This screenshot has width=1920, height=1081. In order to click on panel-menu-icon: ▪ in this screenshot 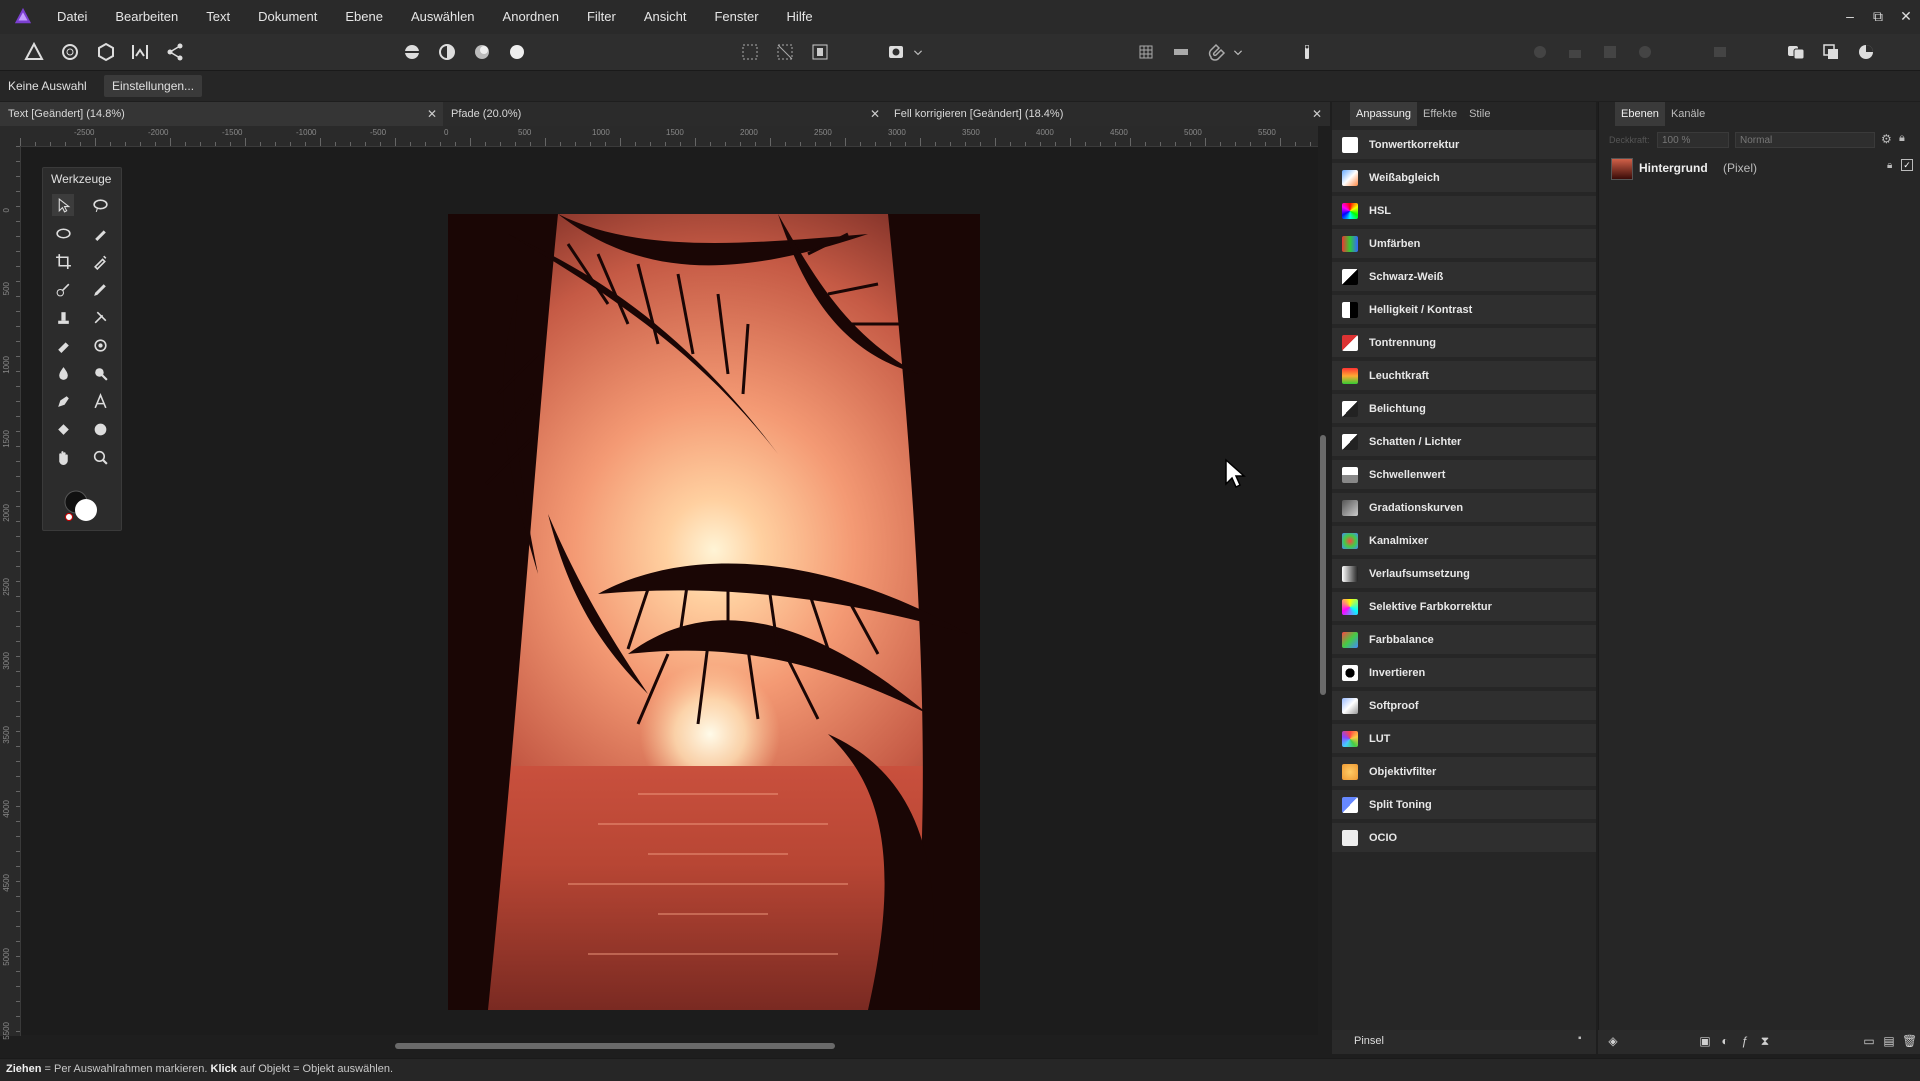, I will do `click(1580, 1038)`.